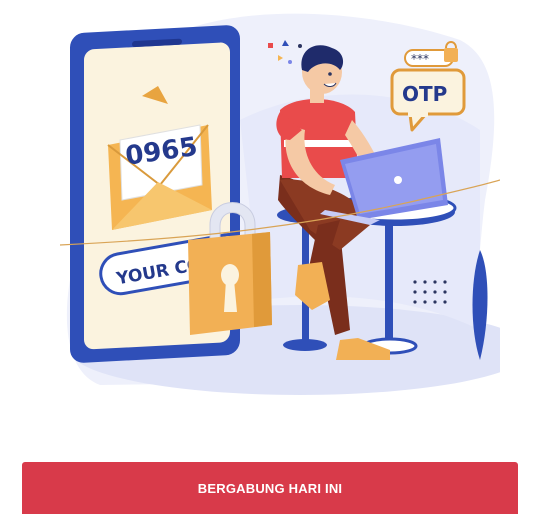 This screenshot has height=518, width=540. What do you see at coordinates (424, 94) in the screenshot?
I see `otp-label: OTP` at bounding box center [424, 94].